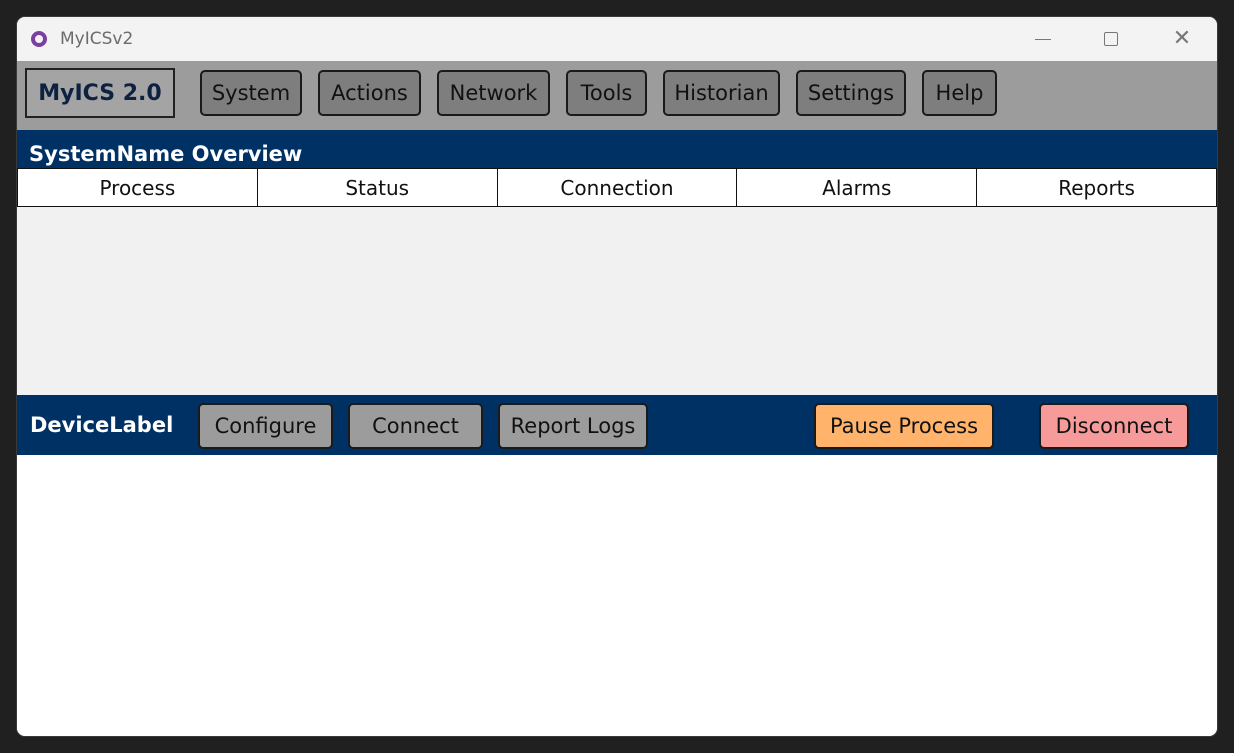  Describe the element at coordinates (251, 93) in the screenshot. I see `menu-system-button: System` at that location.